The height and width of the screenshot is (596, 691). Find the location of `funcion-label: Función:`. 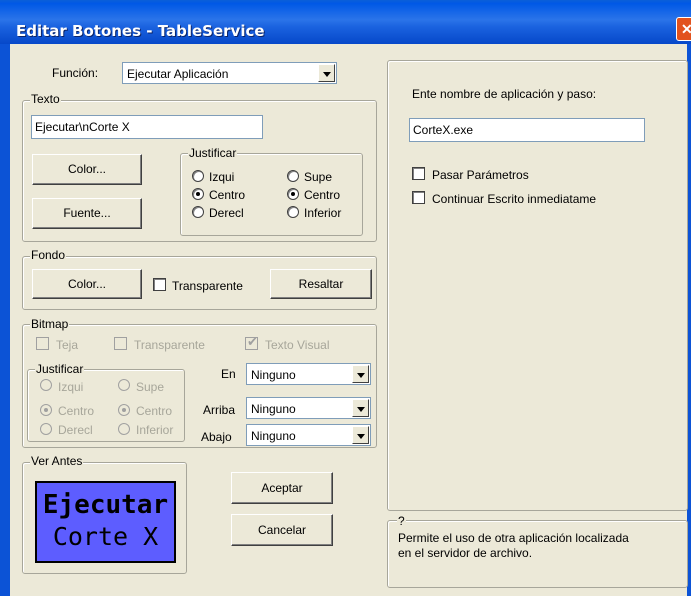

funcion-label: Función: is located at coordinates (75, 73).